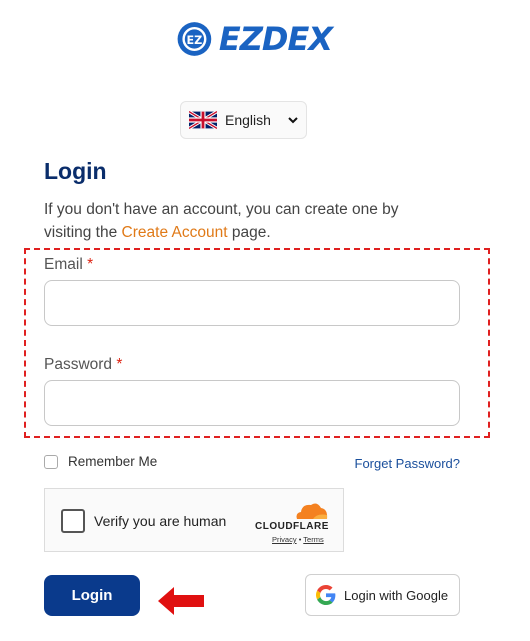  I want to click on email-label-text: Email, so click(63, 264).